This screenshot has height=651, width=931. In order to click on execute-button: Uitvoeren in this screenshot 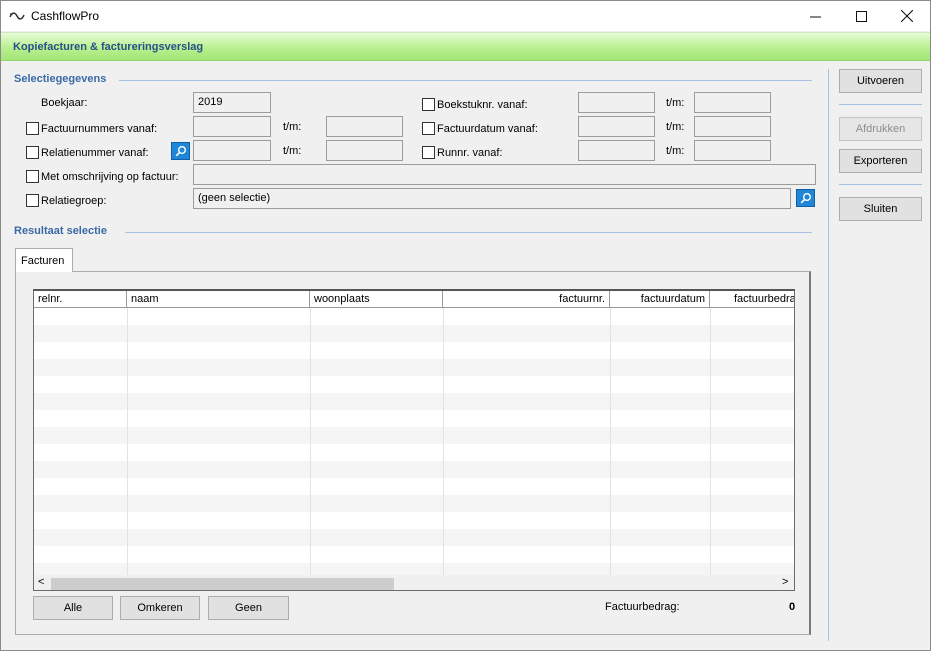, I will do `click(880, 81)`.